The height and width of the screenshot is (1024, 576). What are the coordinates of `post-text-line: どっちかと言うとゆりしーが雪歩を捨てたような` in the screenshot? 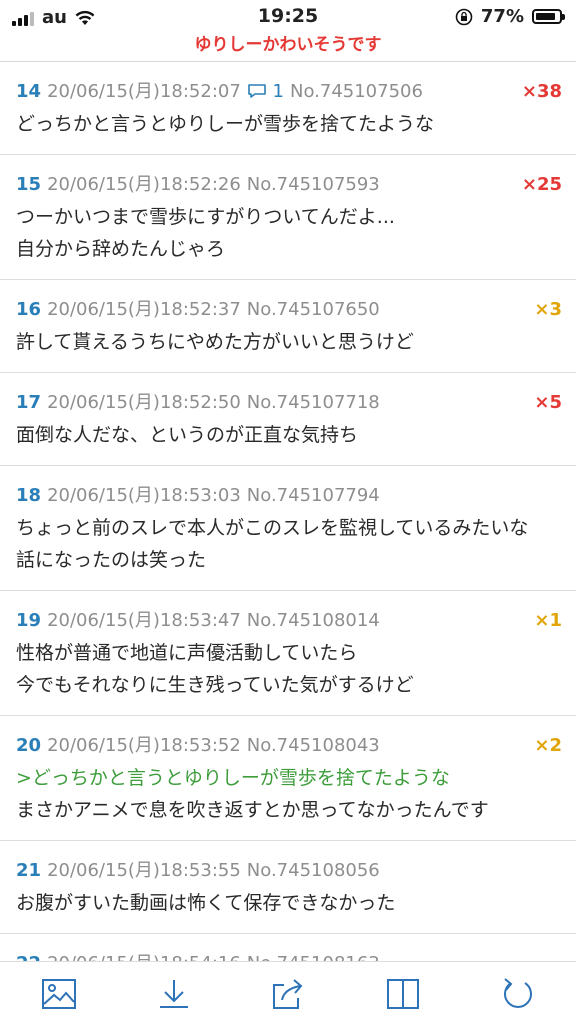 It's located at (225, 124).